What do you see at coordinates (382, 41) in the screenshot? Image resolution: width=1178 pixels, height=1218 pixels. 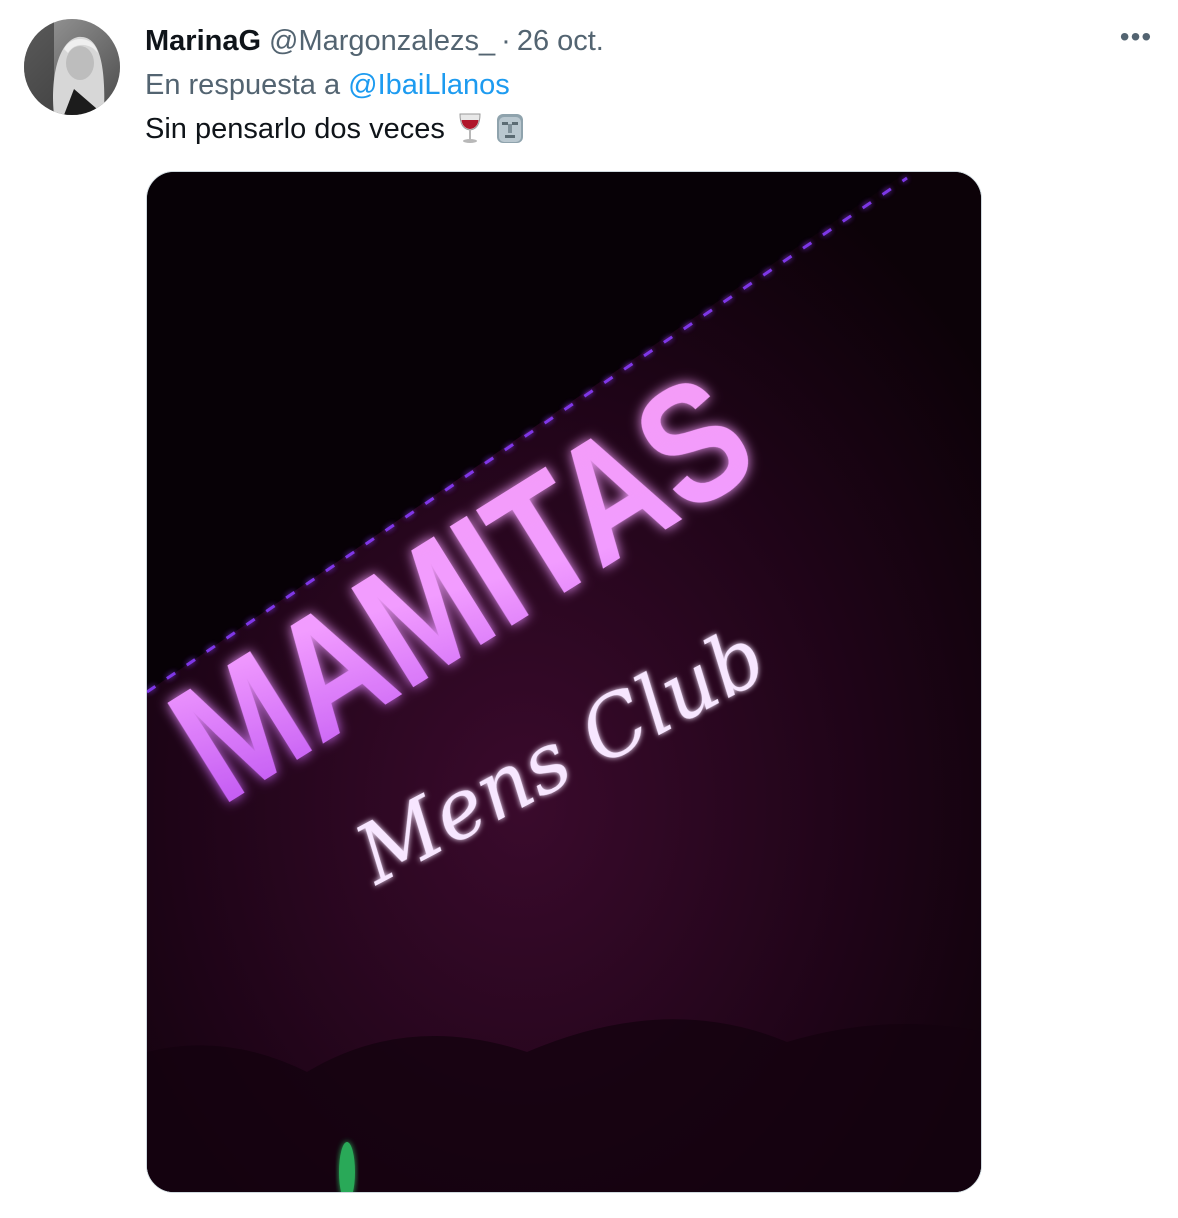 I see `author-handle: @Margonzalezs_` at bounding box center [382, 41].